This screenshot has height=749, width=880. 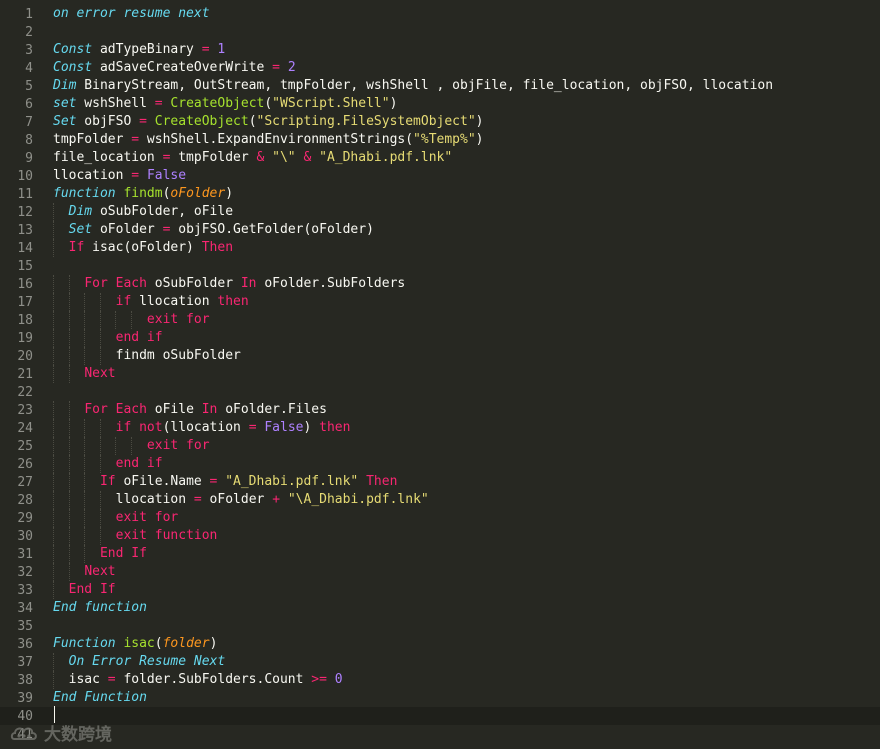 I want to click on line-number: 8, so click(x=29, y=140).